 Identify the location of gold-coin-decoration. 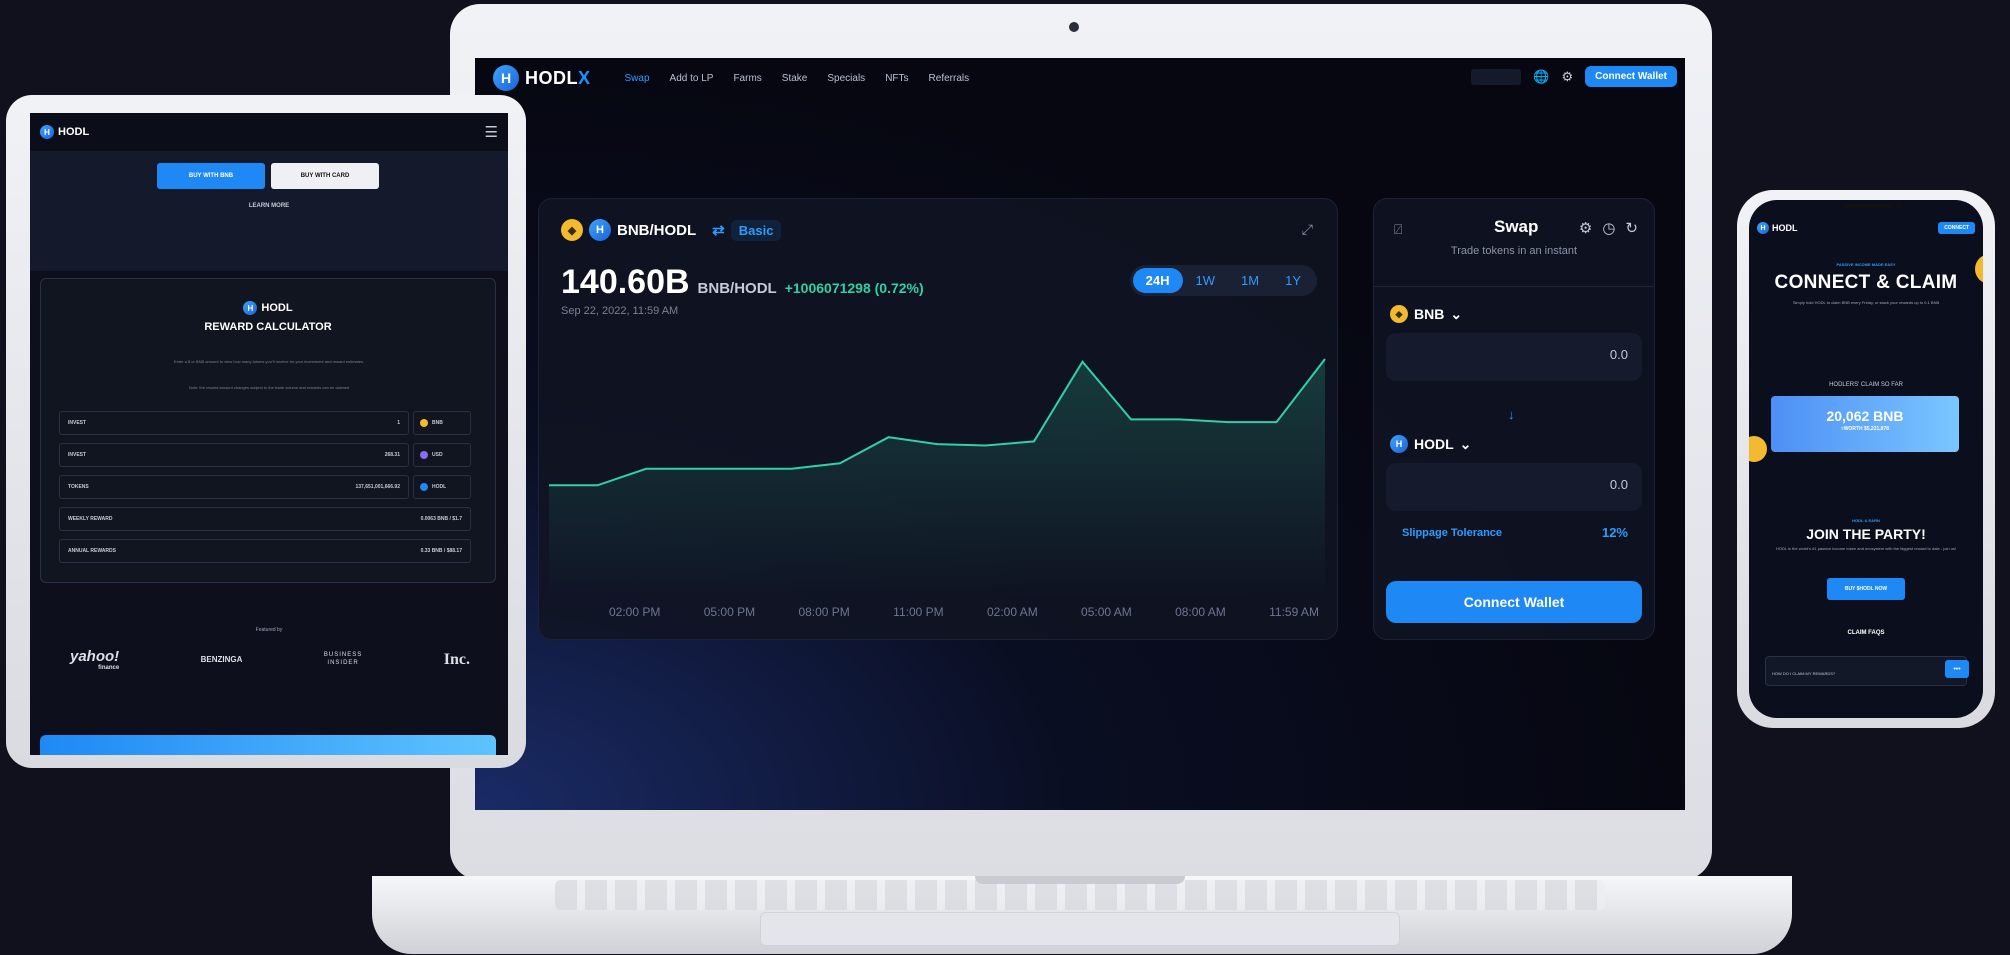
(1758, 449).